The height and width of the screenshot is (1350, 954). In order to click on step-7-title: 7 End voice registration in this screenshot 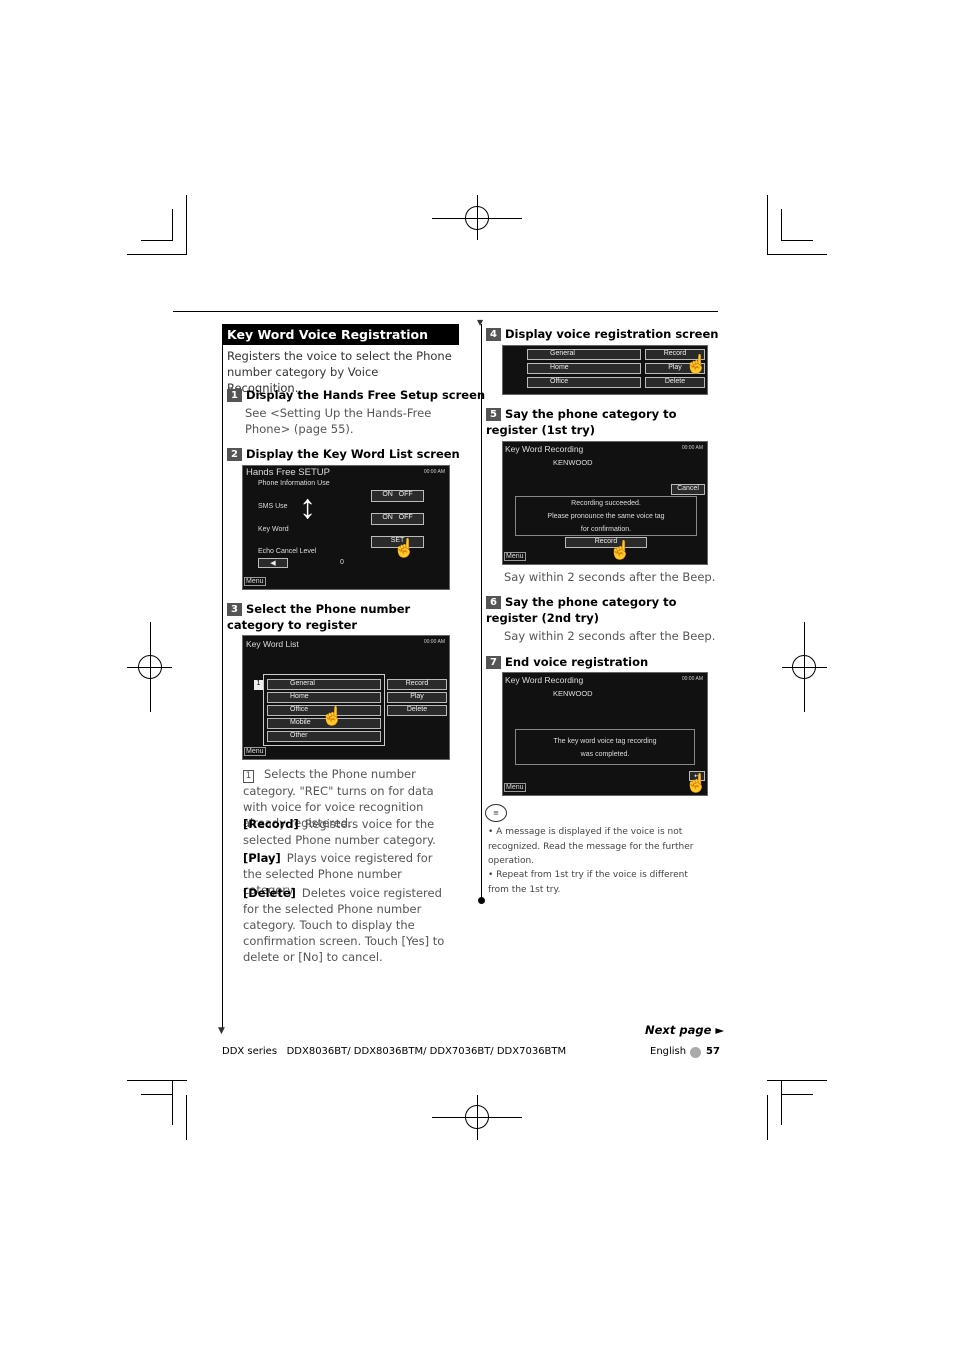, I will do `click(567, 662)`.